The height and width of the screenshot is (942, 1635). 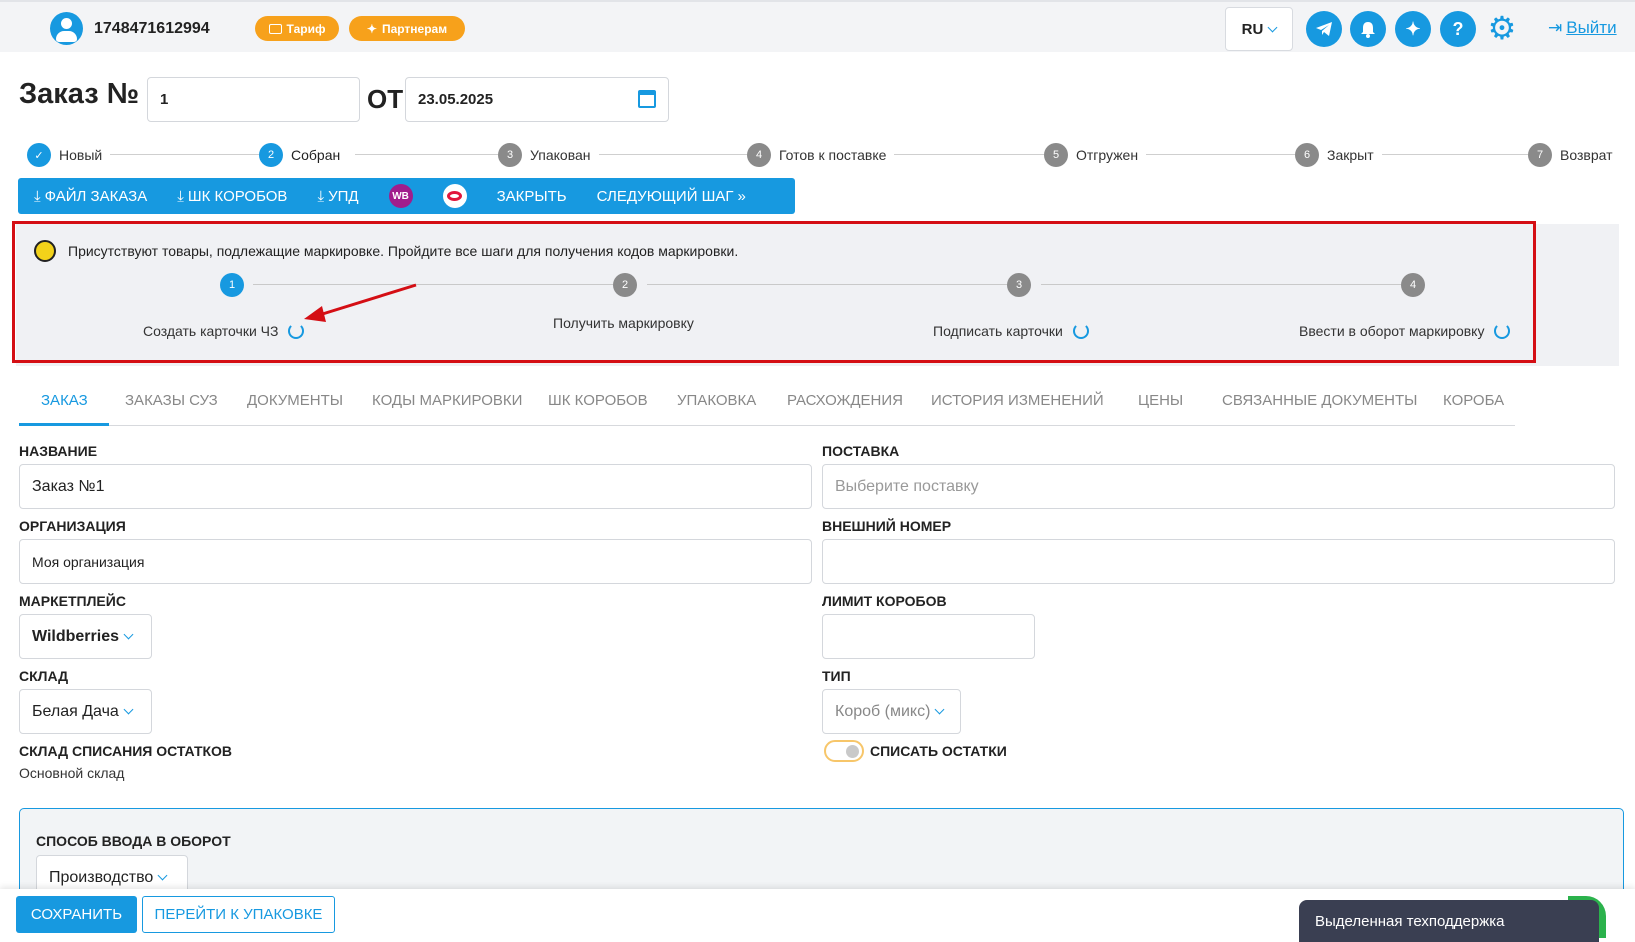 What do you see at coordinates (1160, 400) in the screenshot?
I see `tab-prices: ЦЕНЫ` at bounding box center [1160, 400].